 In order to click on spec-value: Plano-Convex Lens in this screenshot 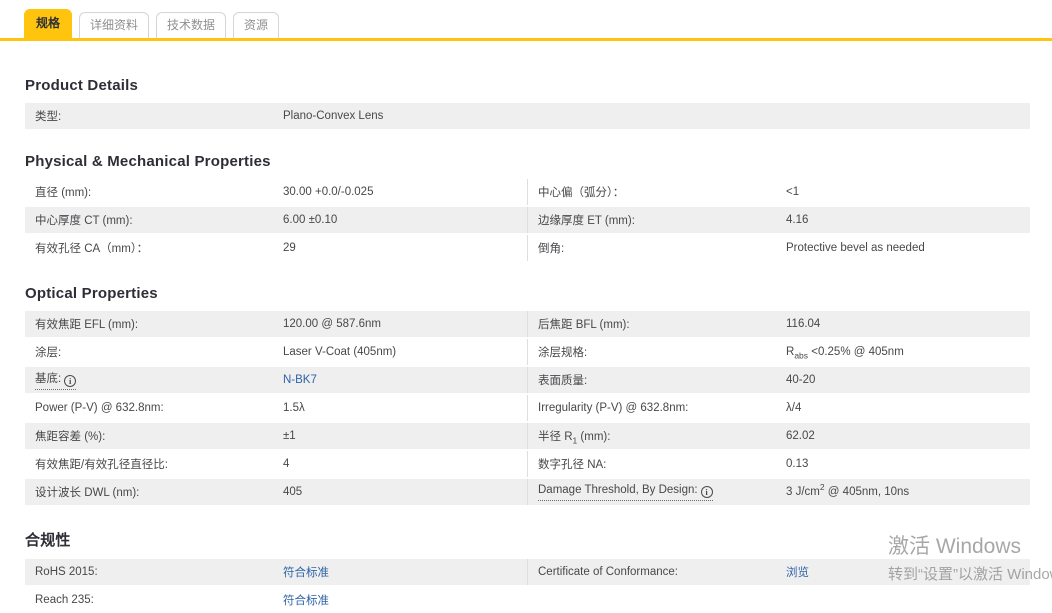, I will do `click(333, 116)`.